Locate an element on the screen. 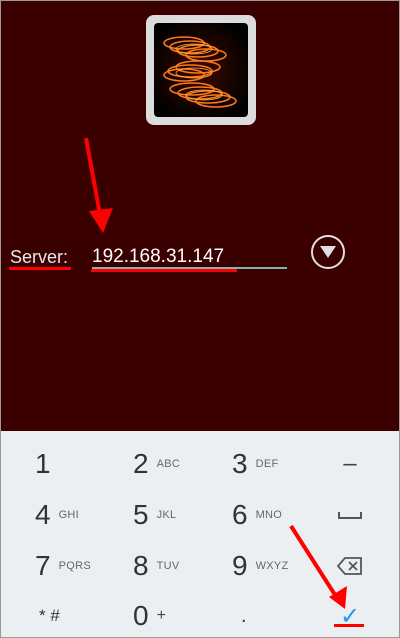  key-letters: ABC is located at coordinates (168, 464).